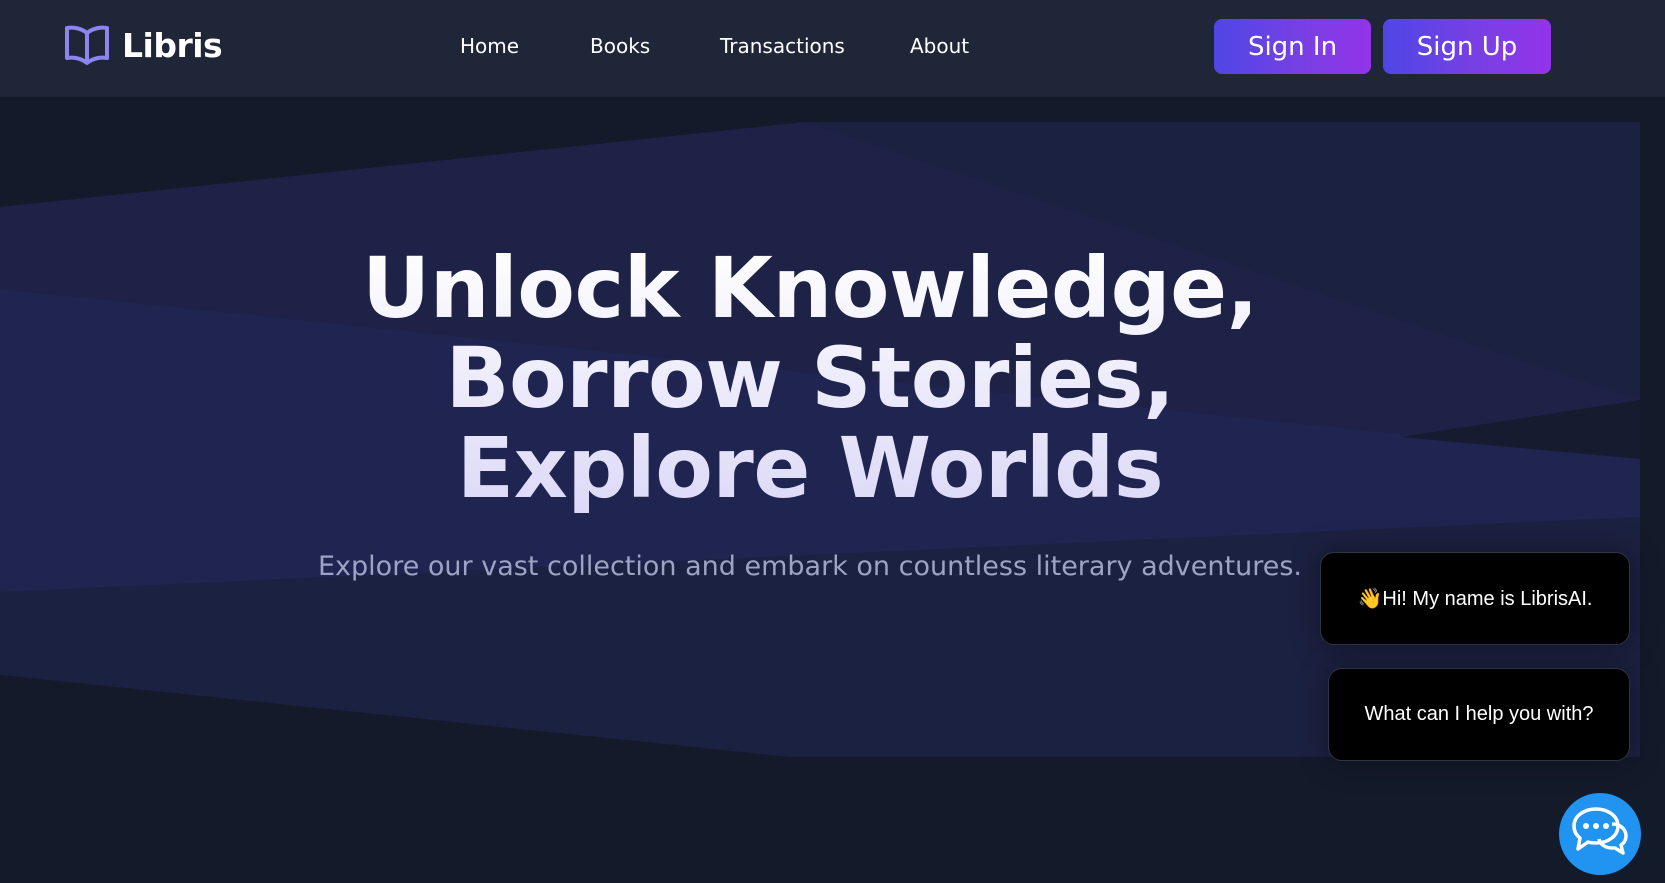  What do you see at coordinates (1479, 714) in the screenshot?
I see `chat-prompt-bubble: What can I help you with?` at bounding box center [1479, 714].